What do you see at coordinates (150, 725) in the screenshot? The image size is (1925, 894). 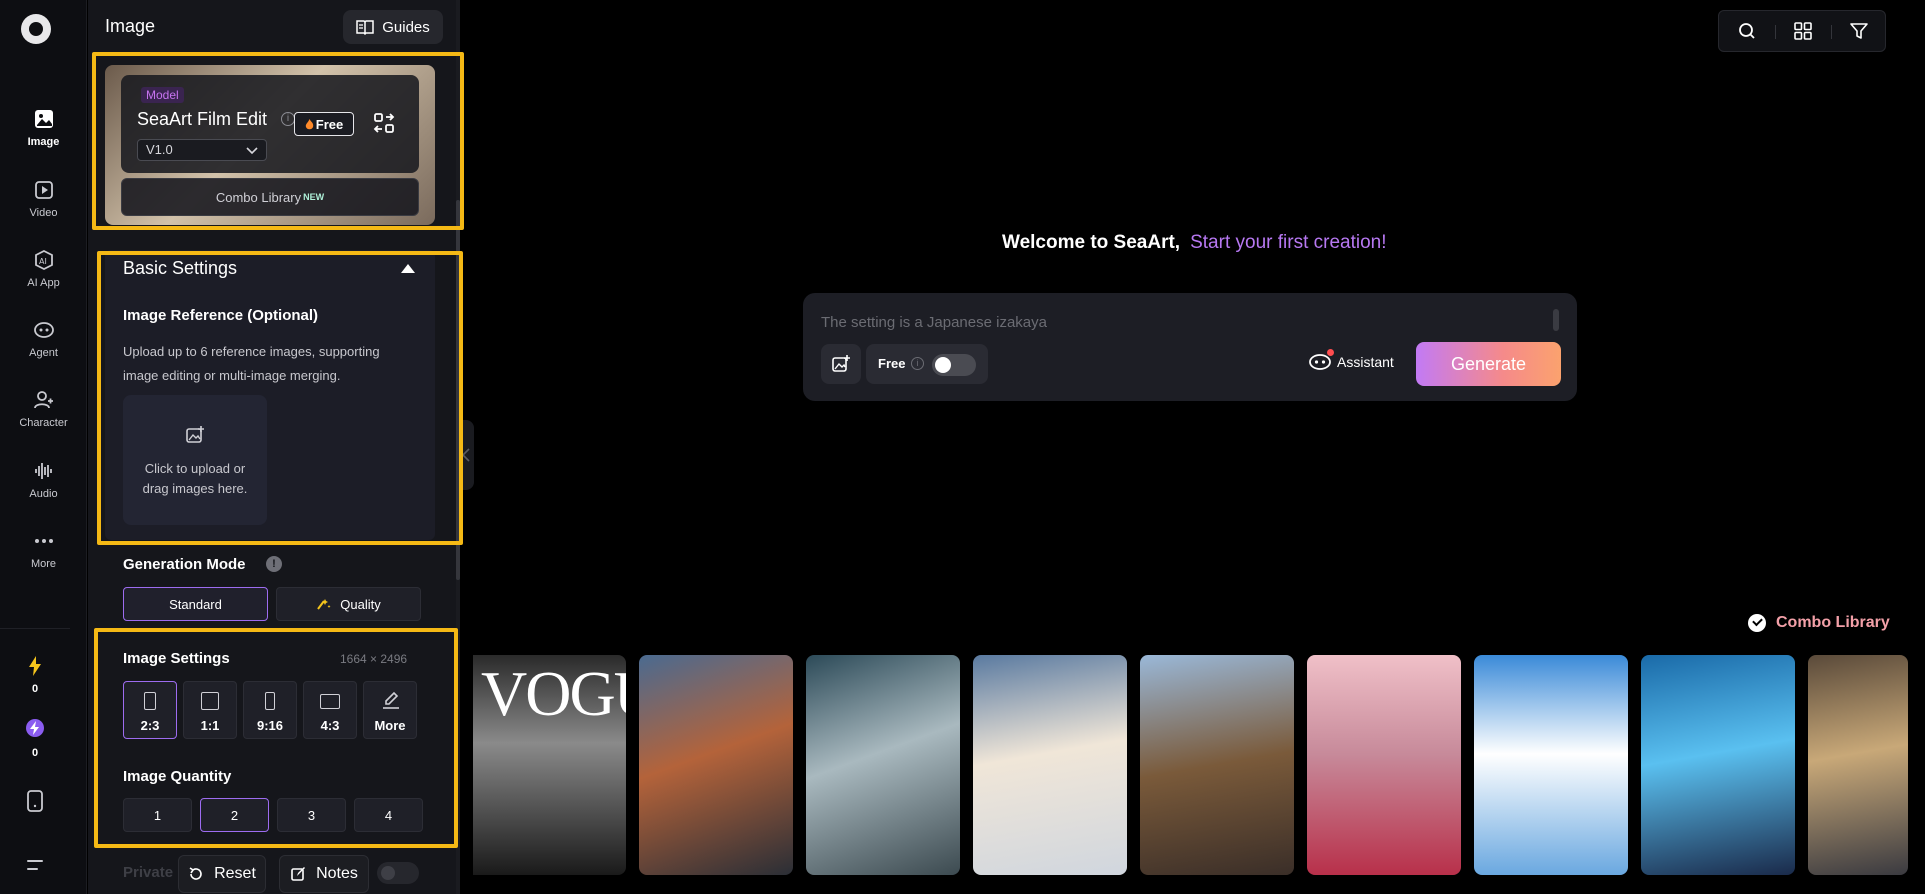 I see `ratio-label: 2:3` at bounding box center [150, 725].